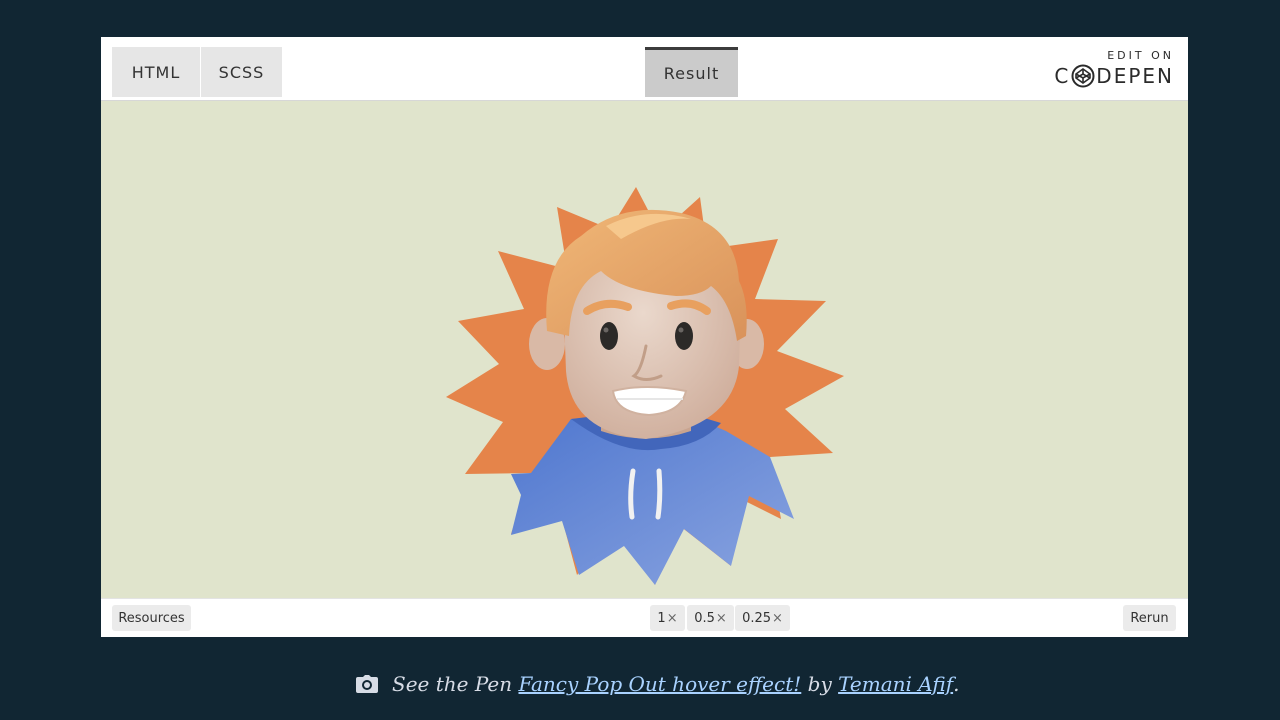 The height and width of the screenshot is (720, 1280). I want to click on tab-scss: SCSS, so click(241, 72).